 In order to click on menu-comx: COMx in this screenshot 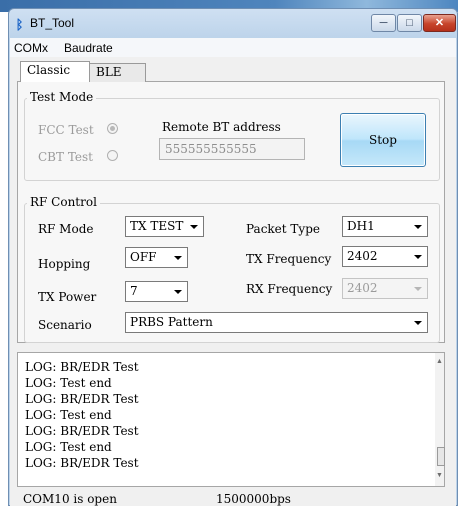, I will do `click(31, 48)`.